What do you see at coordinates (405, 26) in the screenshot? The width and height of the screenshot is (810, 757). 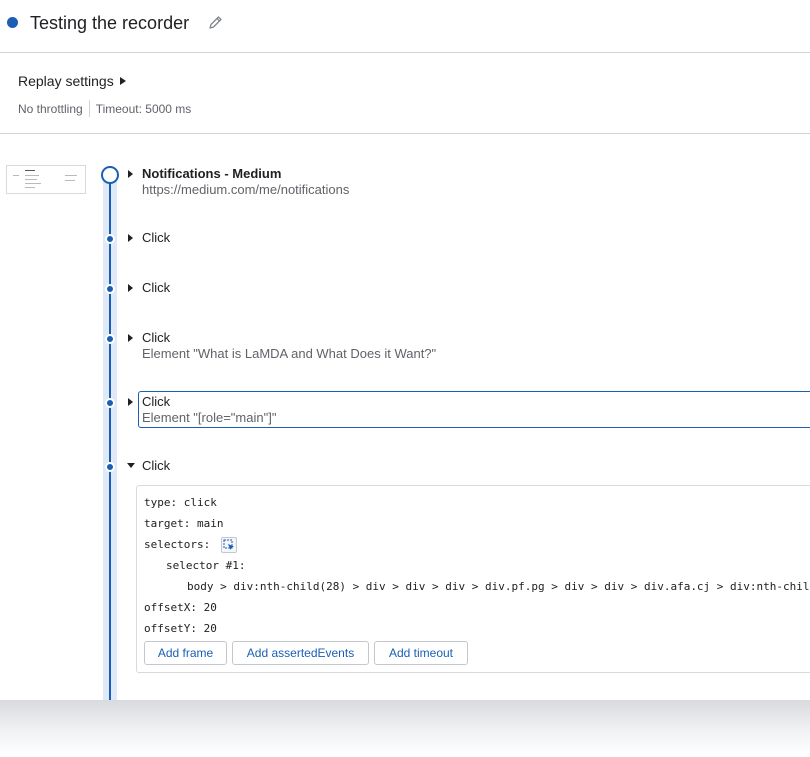 I see `recording-header: Testing the recorder` at bounding box center [405, 26].